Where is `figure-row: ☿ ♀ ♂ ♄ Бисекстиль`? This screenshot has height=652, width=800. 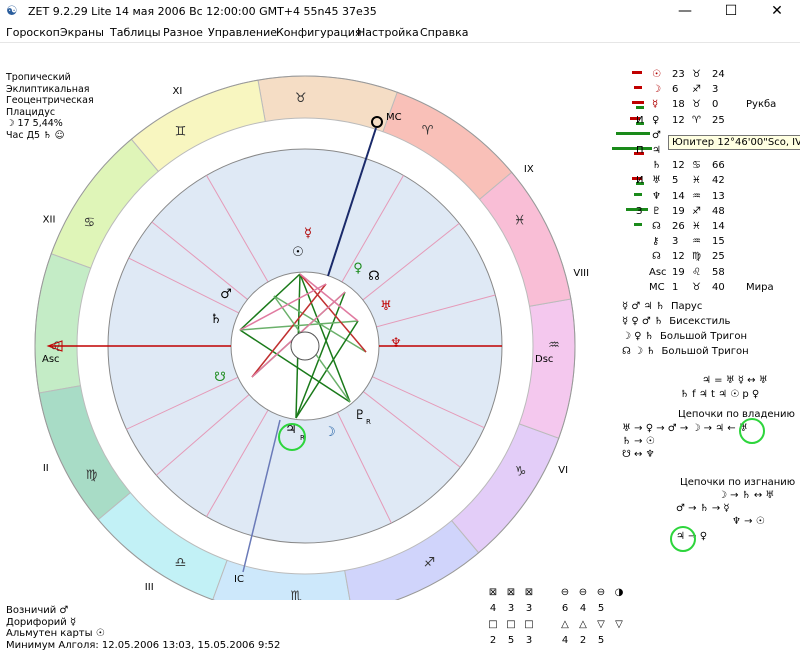 figure-row: ☿ ♀ ♂ ♄ Бисекстиль is located at coordinates (685, 321).